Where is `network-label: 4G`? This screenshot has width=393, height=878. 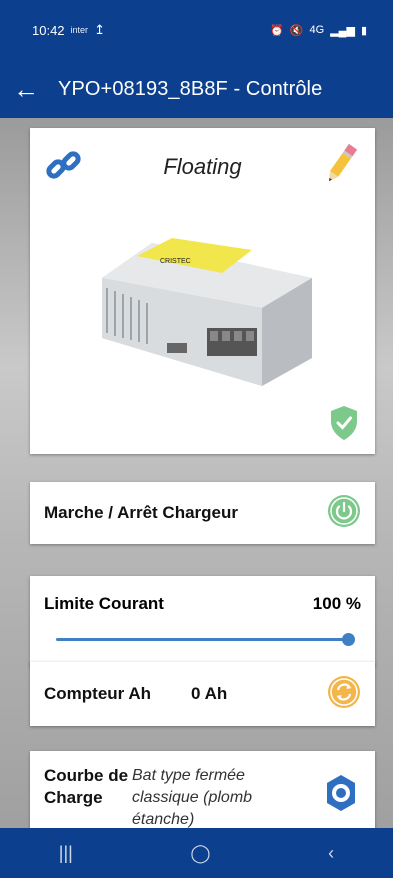 network-label: 4G is located at coordinates (317, 30).